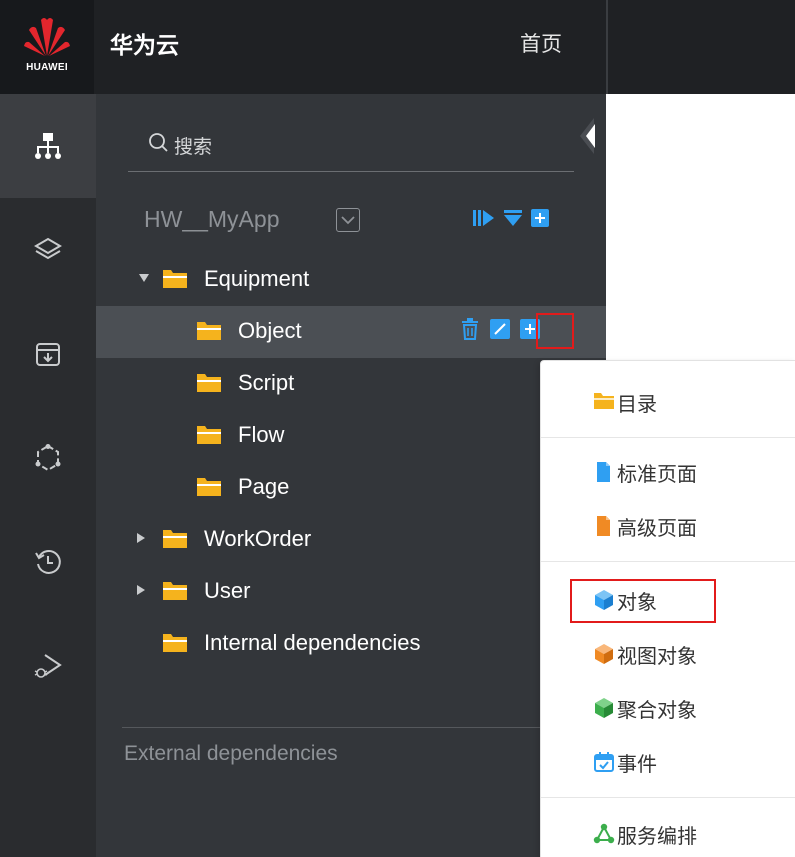 This screenshot has width=795, height=857. What do you see at coordinates (470, 329) in the screenshot?
I see `trash-icon` at bounding box center [470, 329].